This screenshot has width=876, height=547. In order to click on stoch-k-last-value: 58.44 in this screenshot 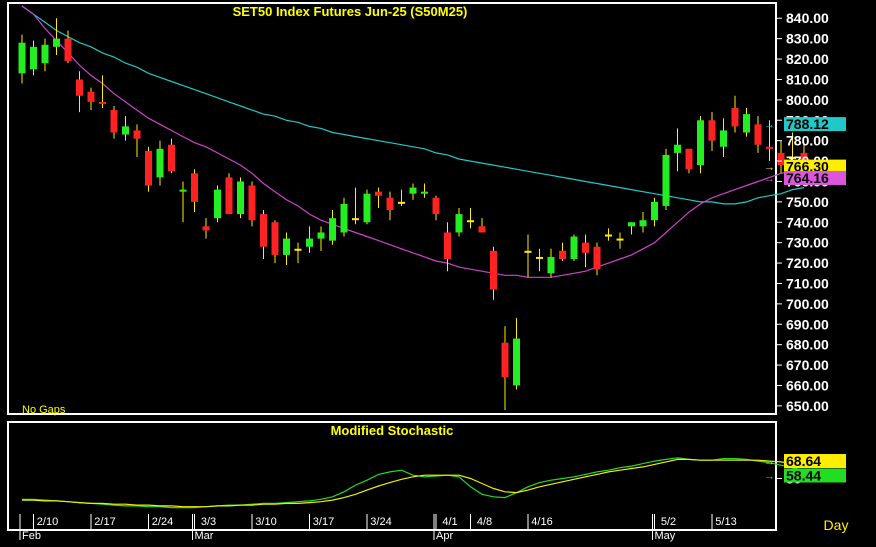, I will do `click(803, 475)`.